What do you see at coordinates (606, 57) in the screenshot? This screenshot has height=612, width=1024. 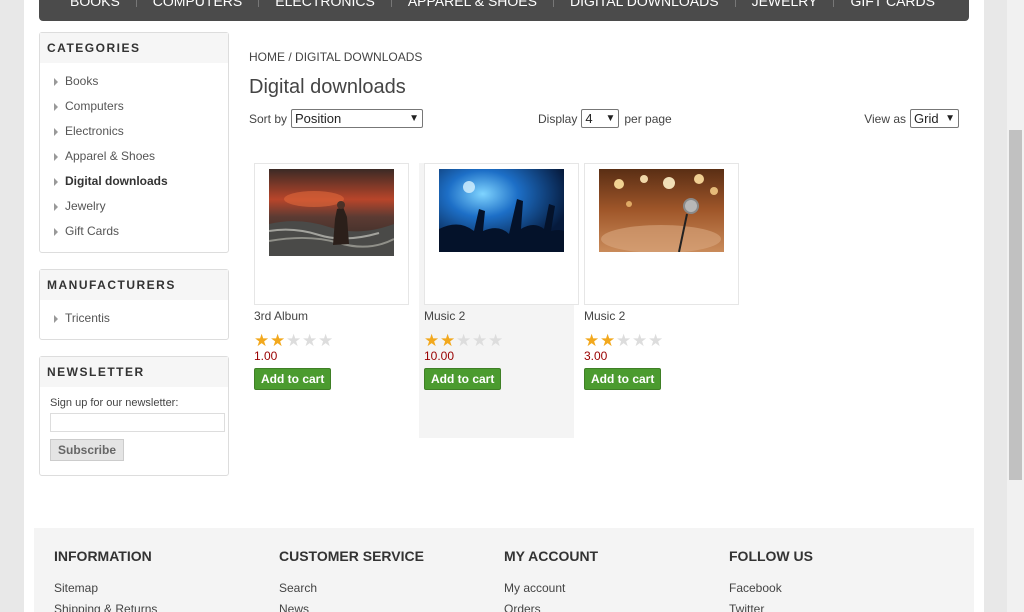 I see `breadcrumb: HOME / DIGITAL DOWNLOADS` at bounding box center [606, 57].